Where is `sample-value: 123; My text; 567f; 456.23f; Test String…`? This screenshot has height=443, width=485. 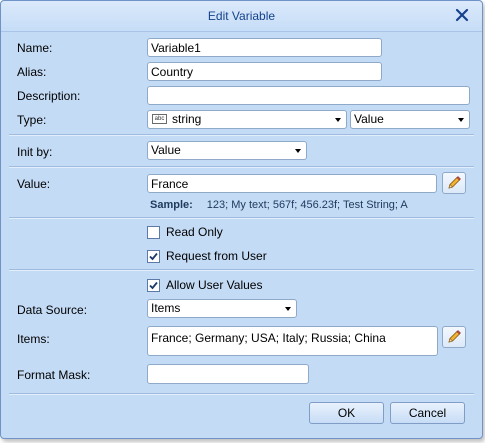
sample-value: 123; My text; 567f; 456.23f; Test String… is located at coordinates (307, 205).